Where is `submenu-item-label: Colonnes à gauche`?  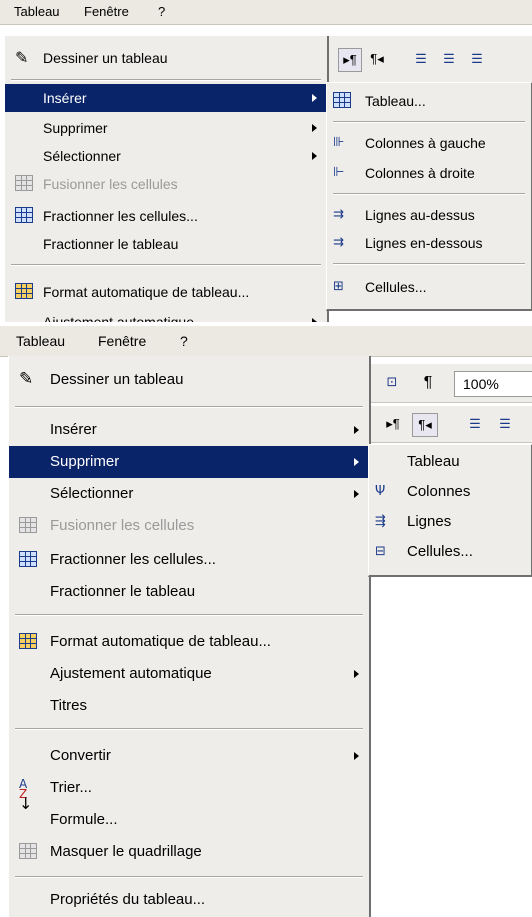
submenu-item-label: Colonnes à gauche is located at coordinates (425, 143).